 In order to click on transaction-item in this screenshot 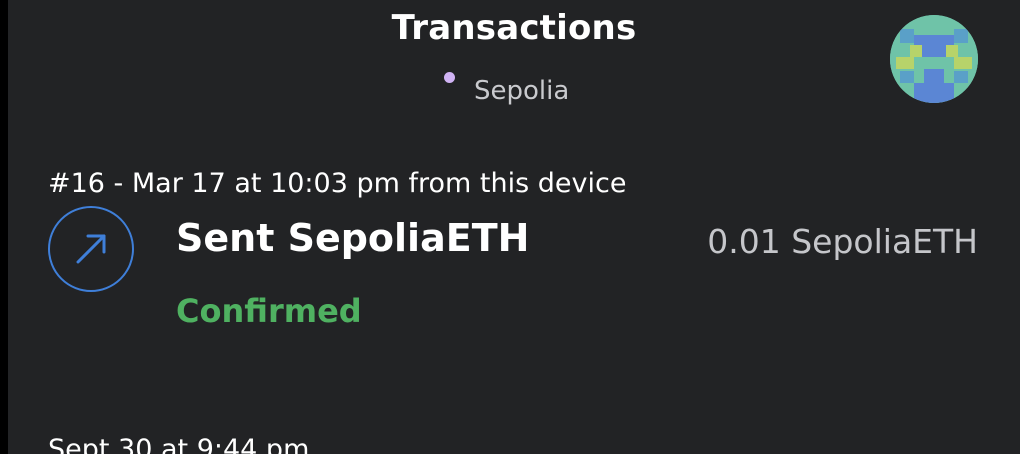, I will do `click(91, 249)`.